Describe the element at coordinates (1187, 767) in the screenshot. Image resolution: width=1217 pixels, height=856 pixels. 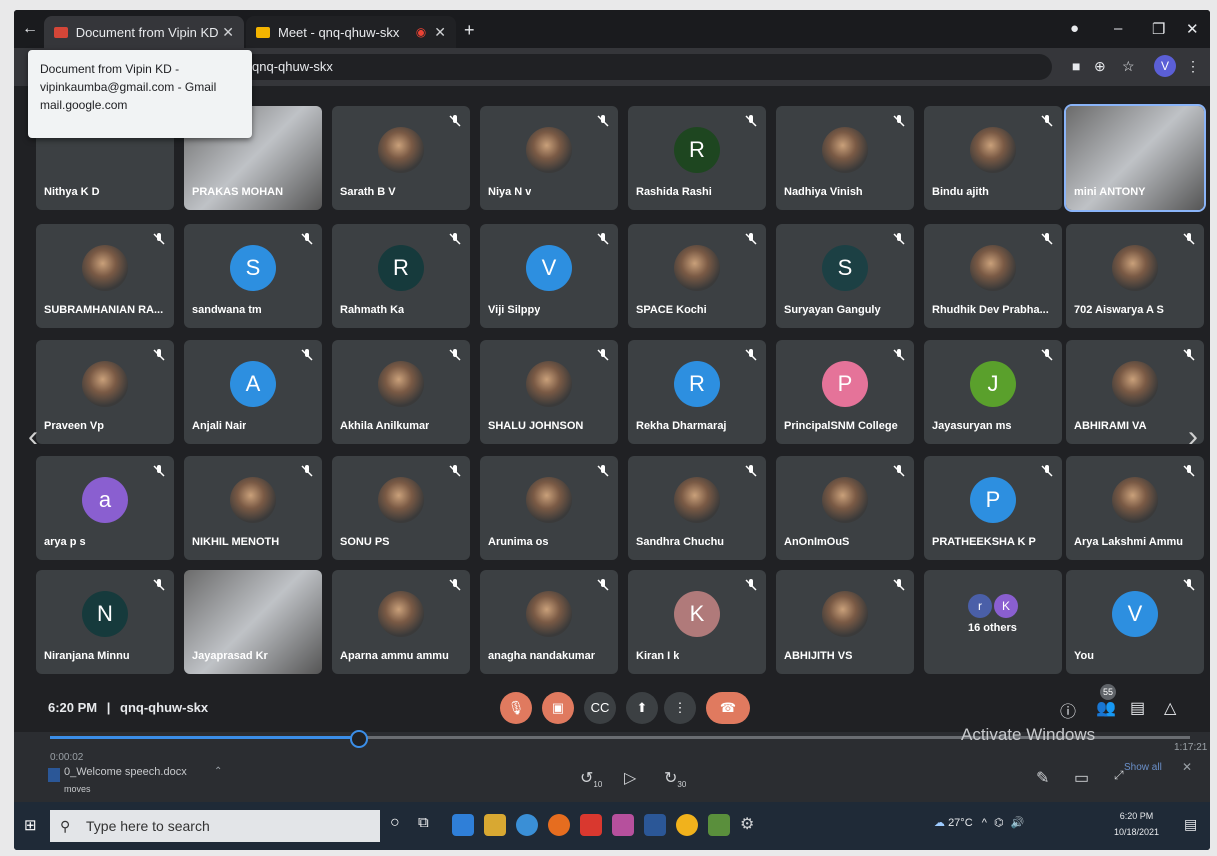
I see `close-download-bar-icon: ✕` at that location.